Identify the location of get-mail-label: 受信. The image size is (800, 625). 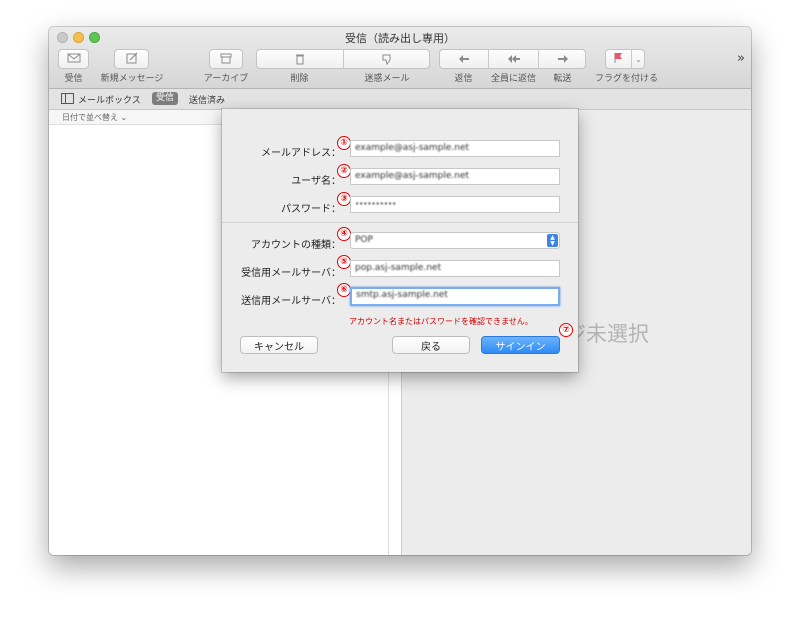
(73, 79).